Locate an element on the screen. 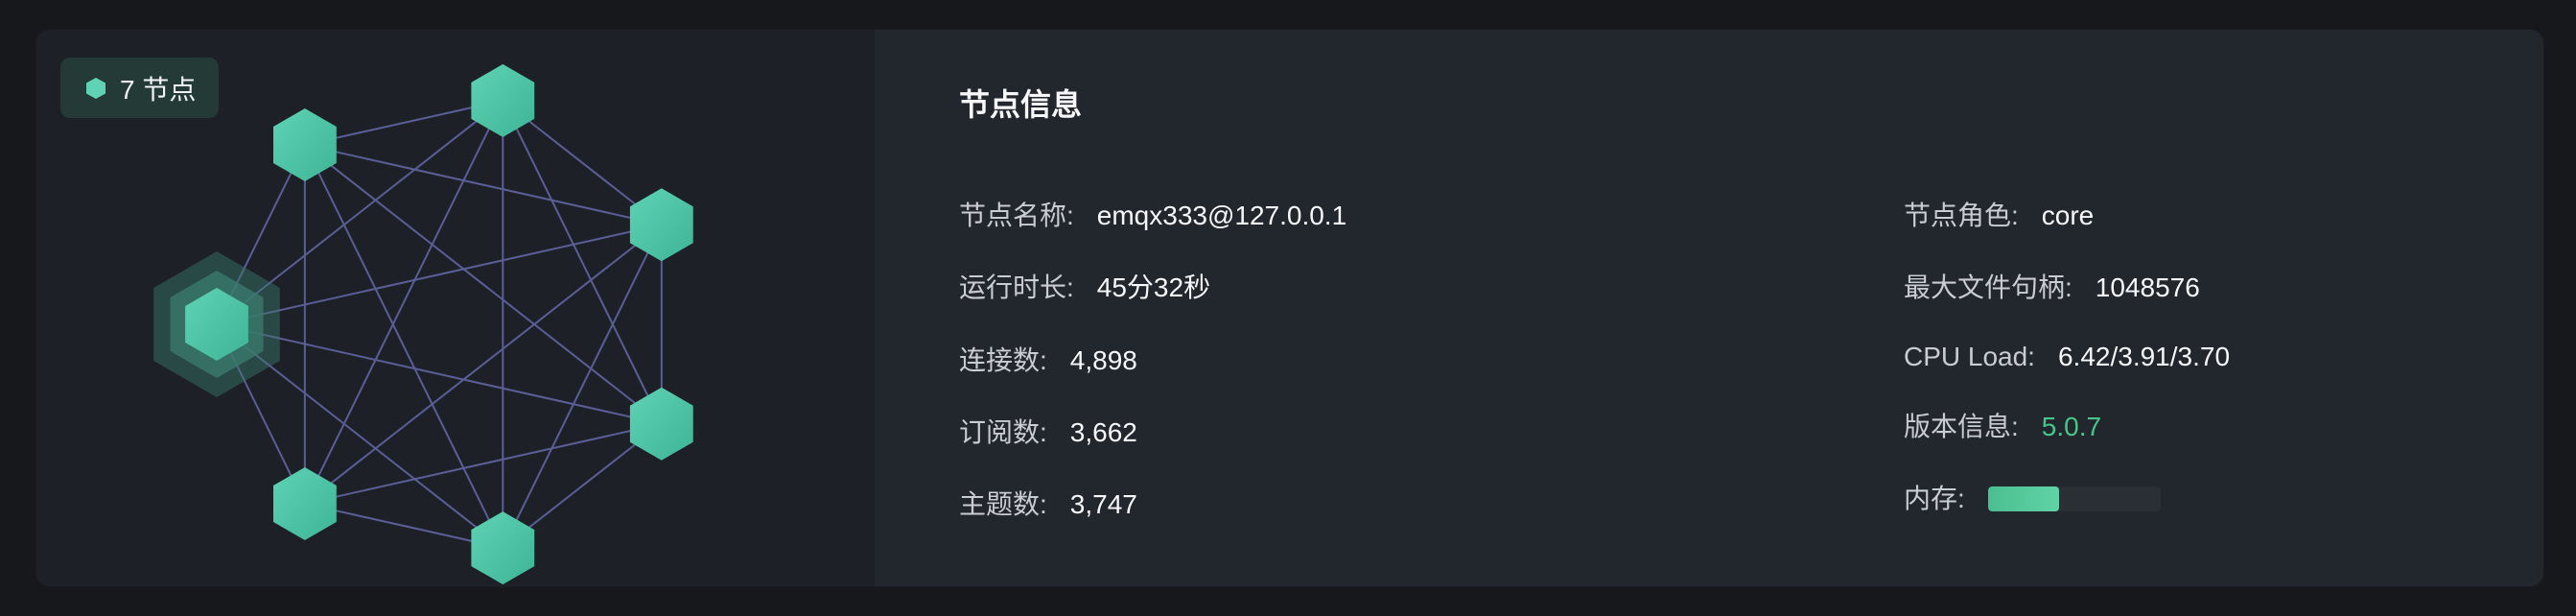  node-name-row: 节点名称: emqx333@127.0.0.1 is located at coordinates (1153, 216).